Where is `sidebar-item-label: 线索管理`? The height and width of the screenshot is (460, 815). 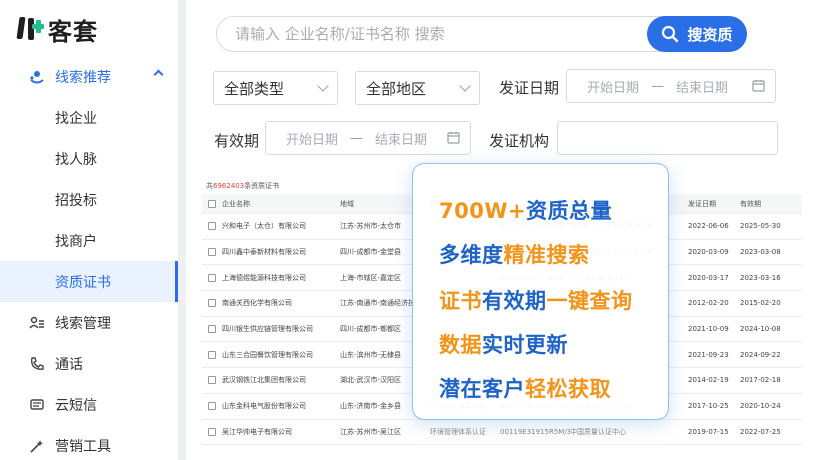 sidebar-item-label: 线索管理 is located at coordinates (83, 323).